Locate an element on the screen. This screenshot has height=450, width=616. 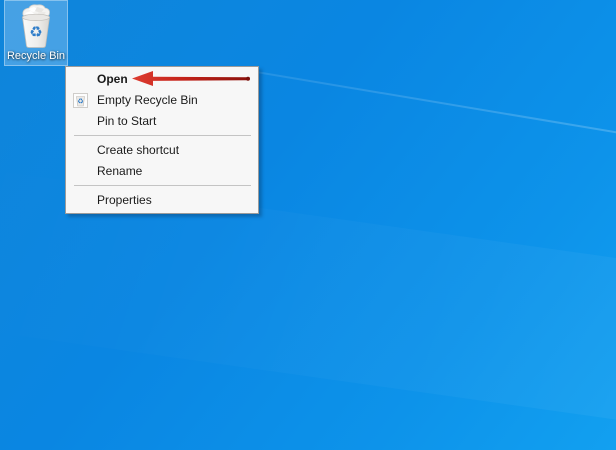
desktop-icon-recycle-bin: ♻ Recycle Bin is located at coordinates (36, 33).